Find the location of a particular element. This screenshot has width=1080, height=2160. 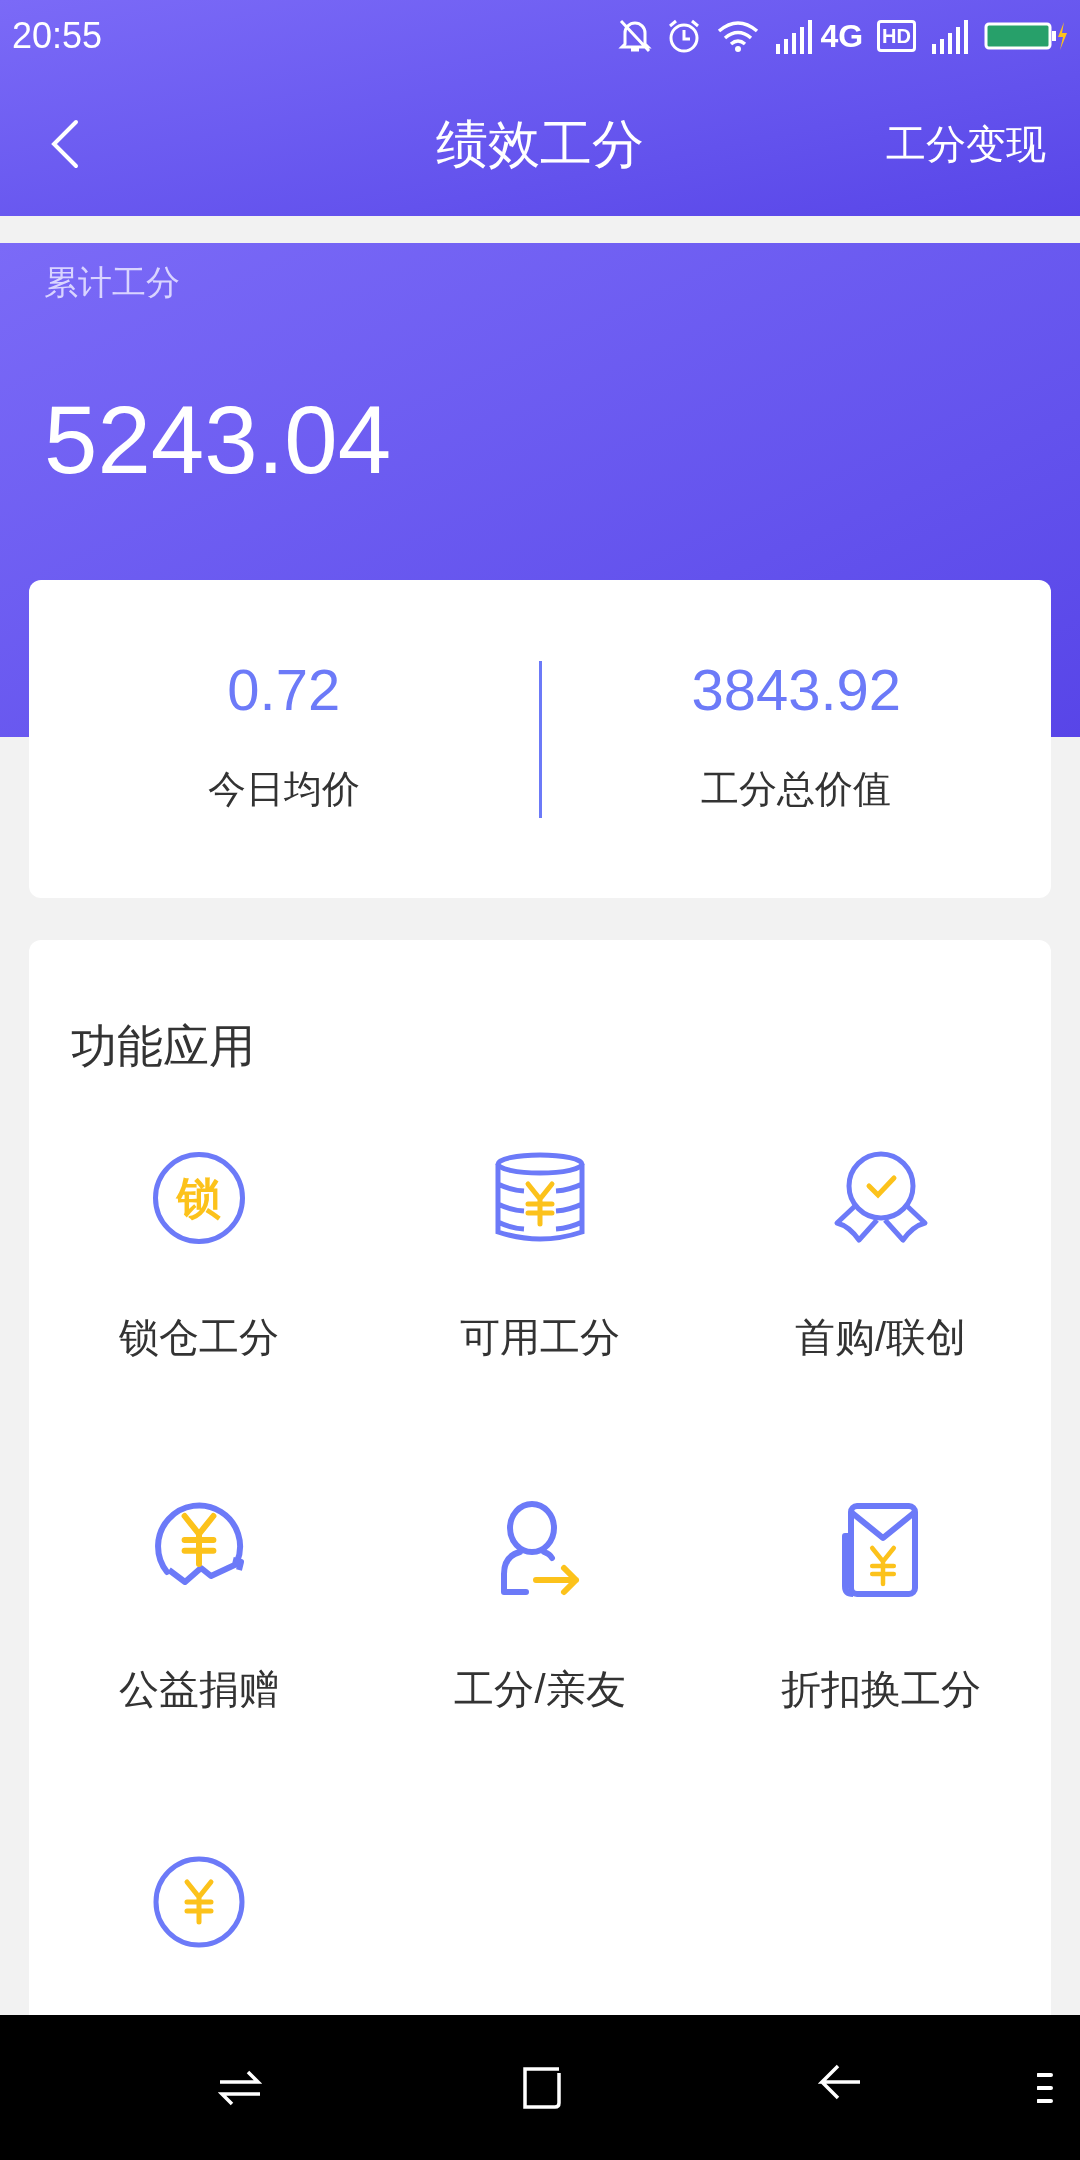

function-label: 工分/亲友 is located at coordinates (540, 1689).